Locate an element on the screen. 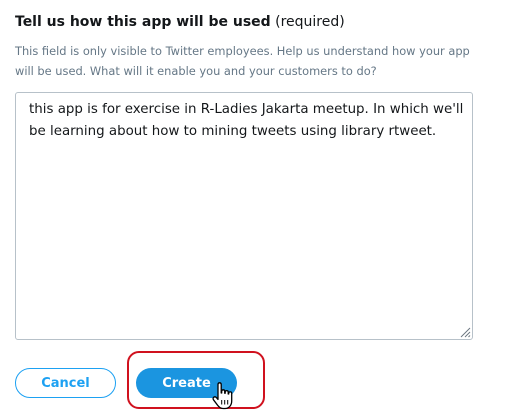 Image resolution: width=517 pixels, height=416 pixels. create-button-highlight is located at coordinates (196, 380).